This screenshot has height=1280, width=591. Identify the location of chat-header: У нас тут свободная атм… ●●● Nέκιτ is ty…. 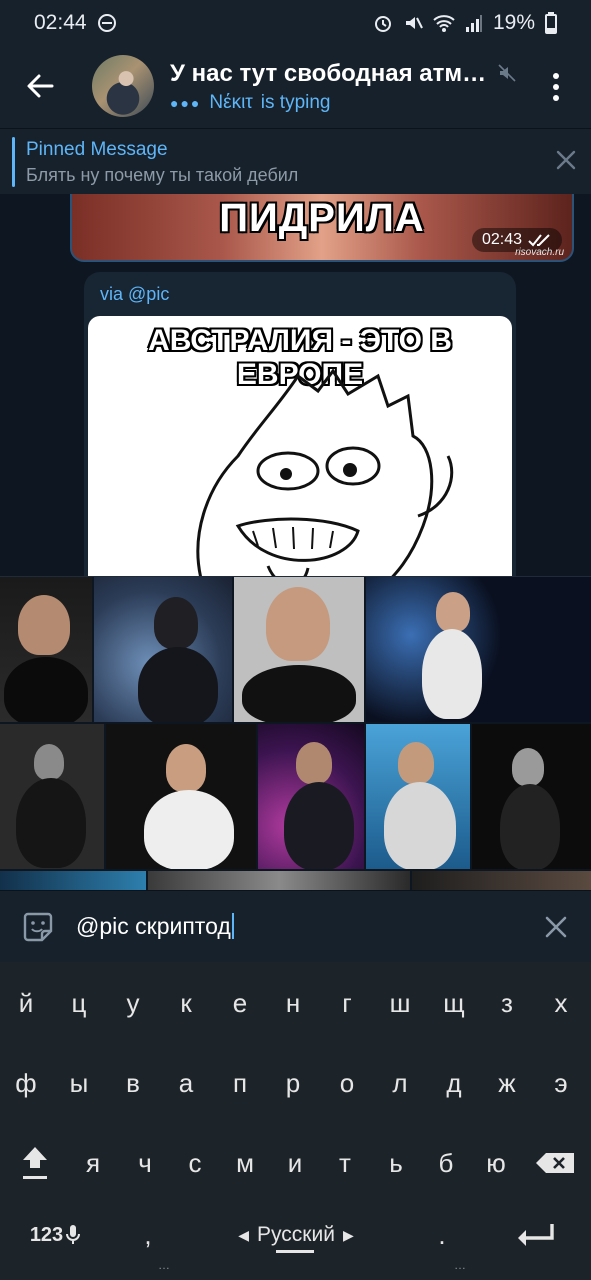
(295, 87).